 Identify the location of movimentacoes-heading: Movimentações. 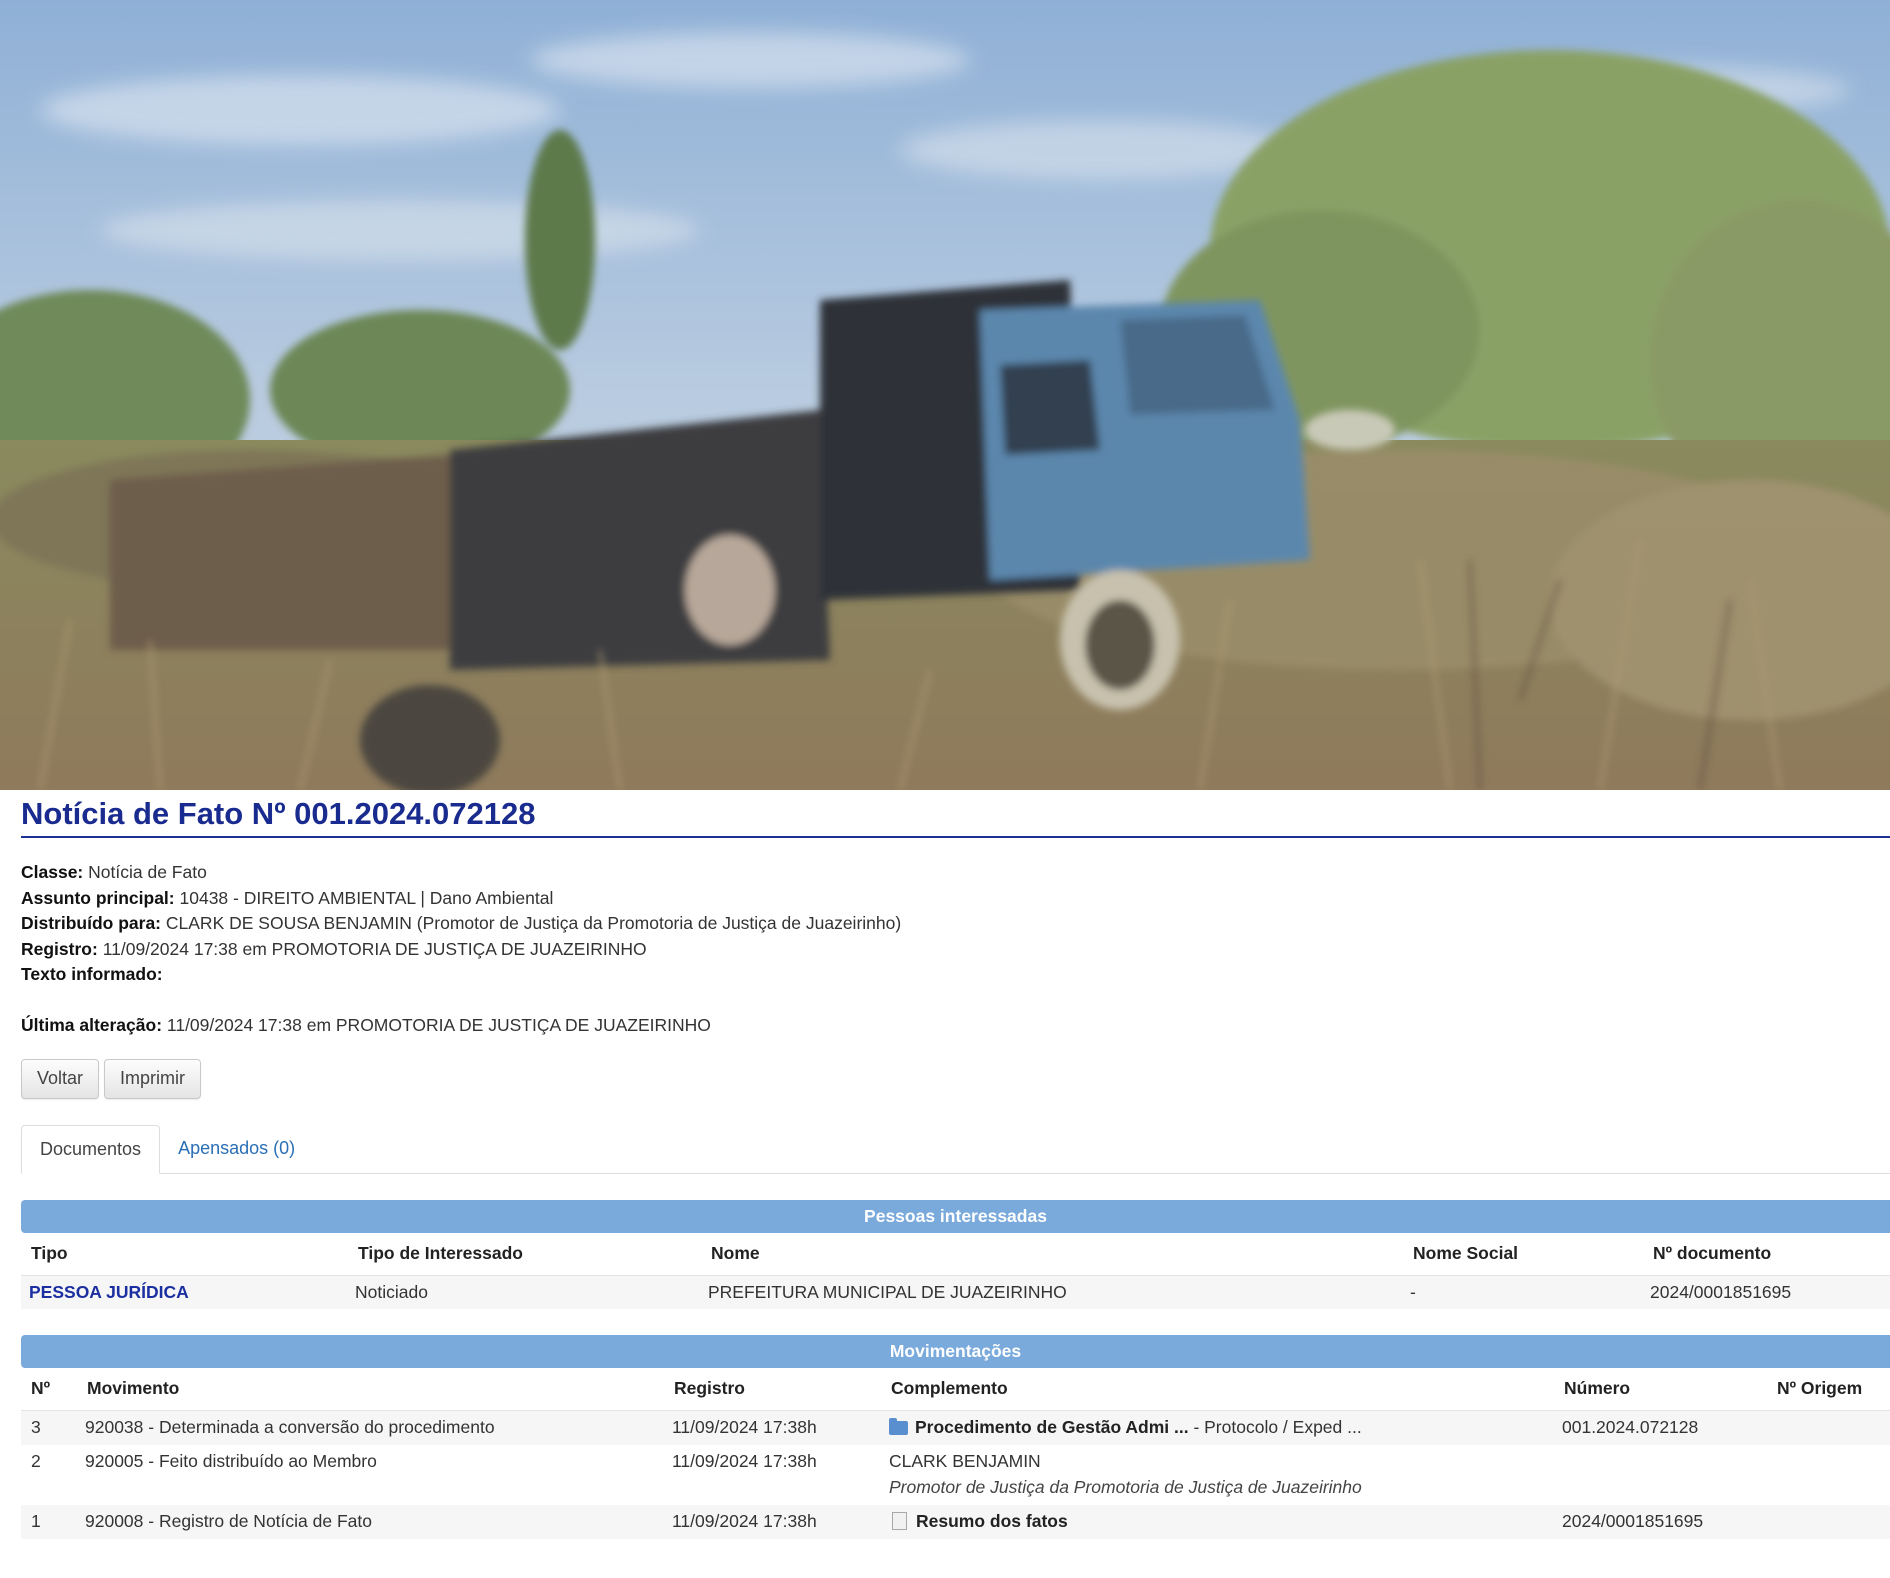
(955, 1351).